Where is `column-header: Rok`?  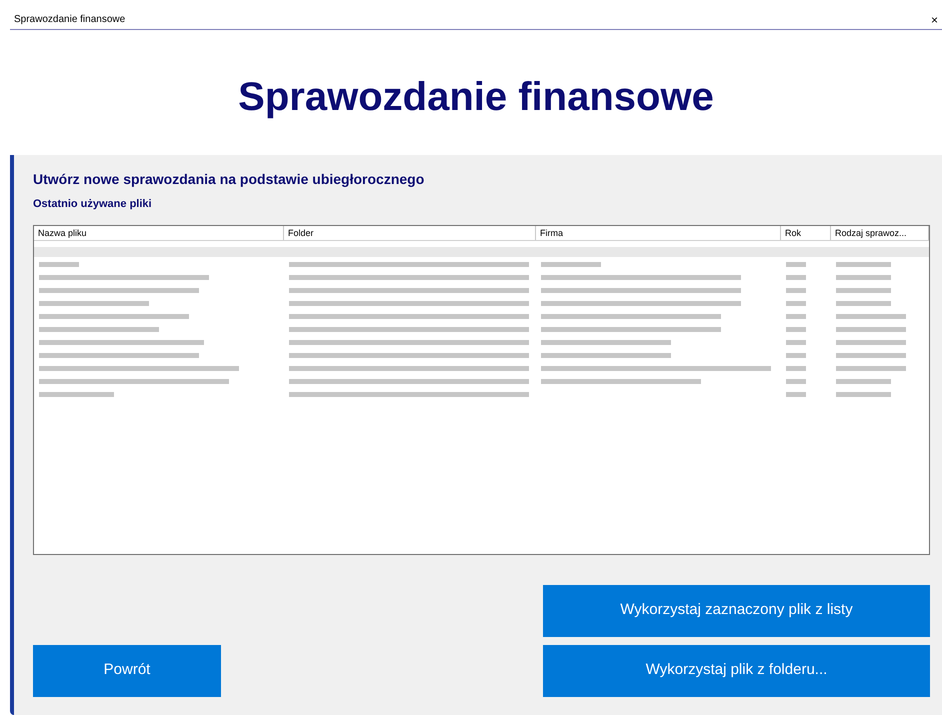 column-header: Rok is located at coordinates (806, 233).